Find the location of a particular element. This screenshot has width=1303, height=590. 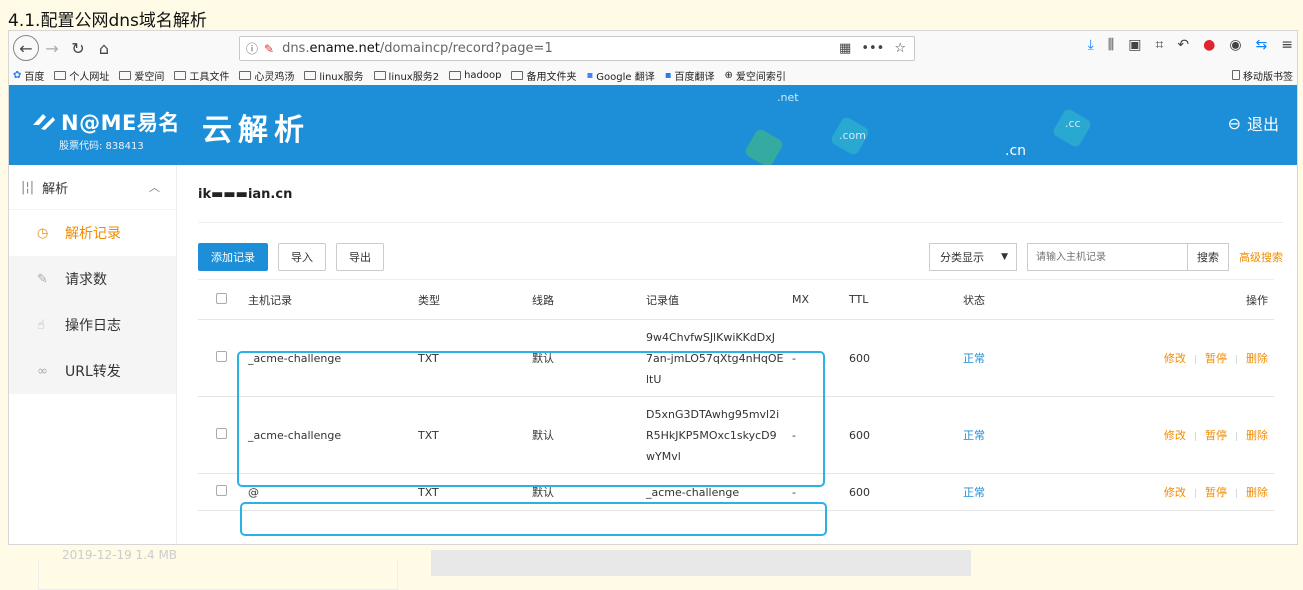

bookmark-folder: hadoop is located at coordinates (475, 75).